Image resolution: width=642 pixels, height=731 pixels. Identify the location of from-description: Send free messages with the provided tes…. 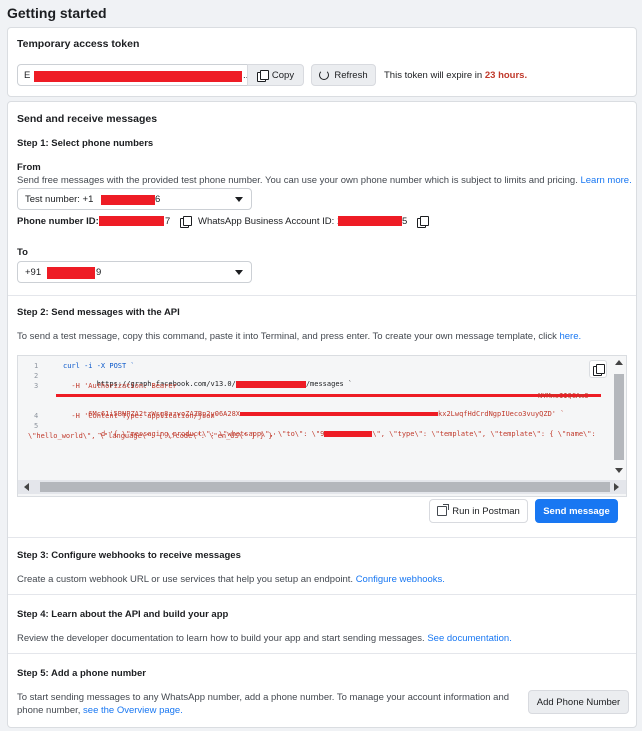
(324, 180).